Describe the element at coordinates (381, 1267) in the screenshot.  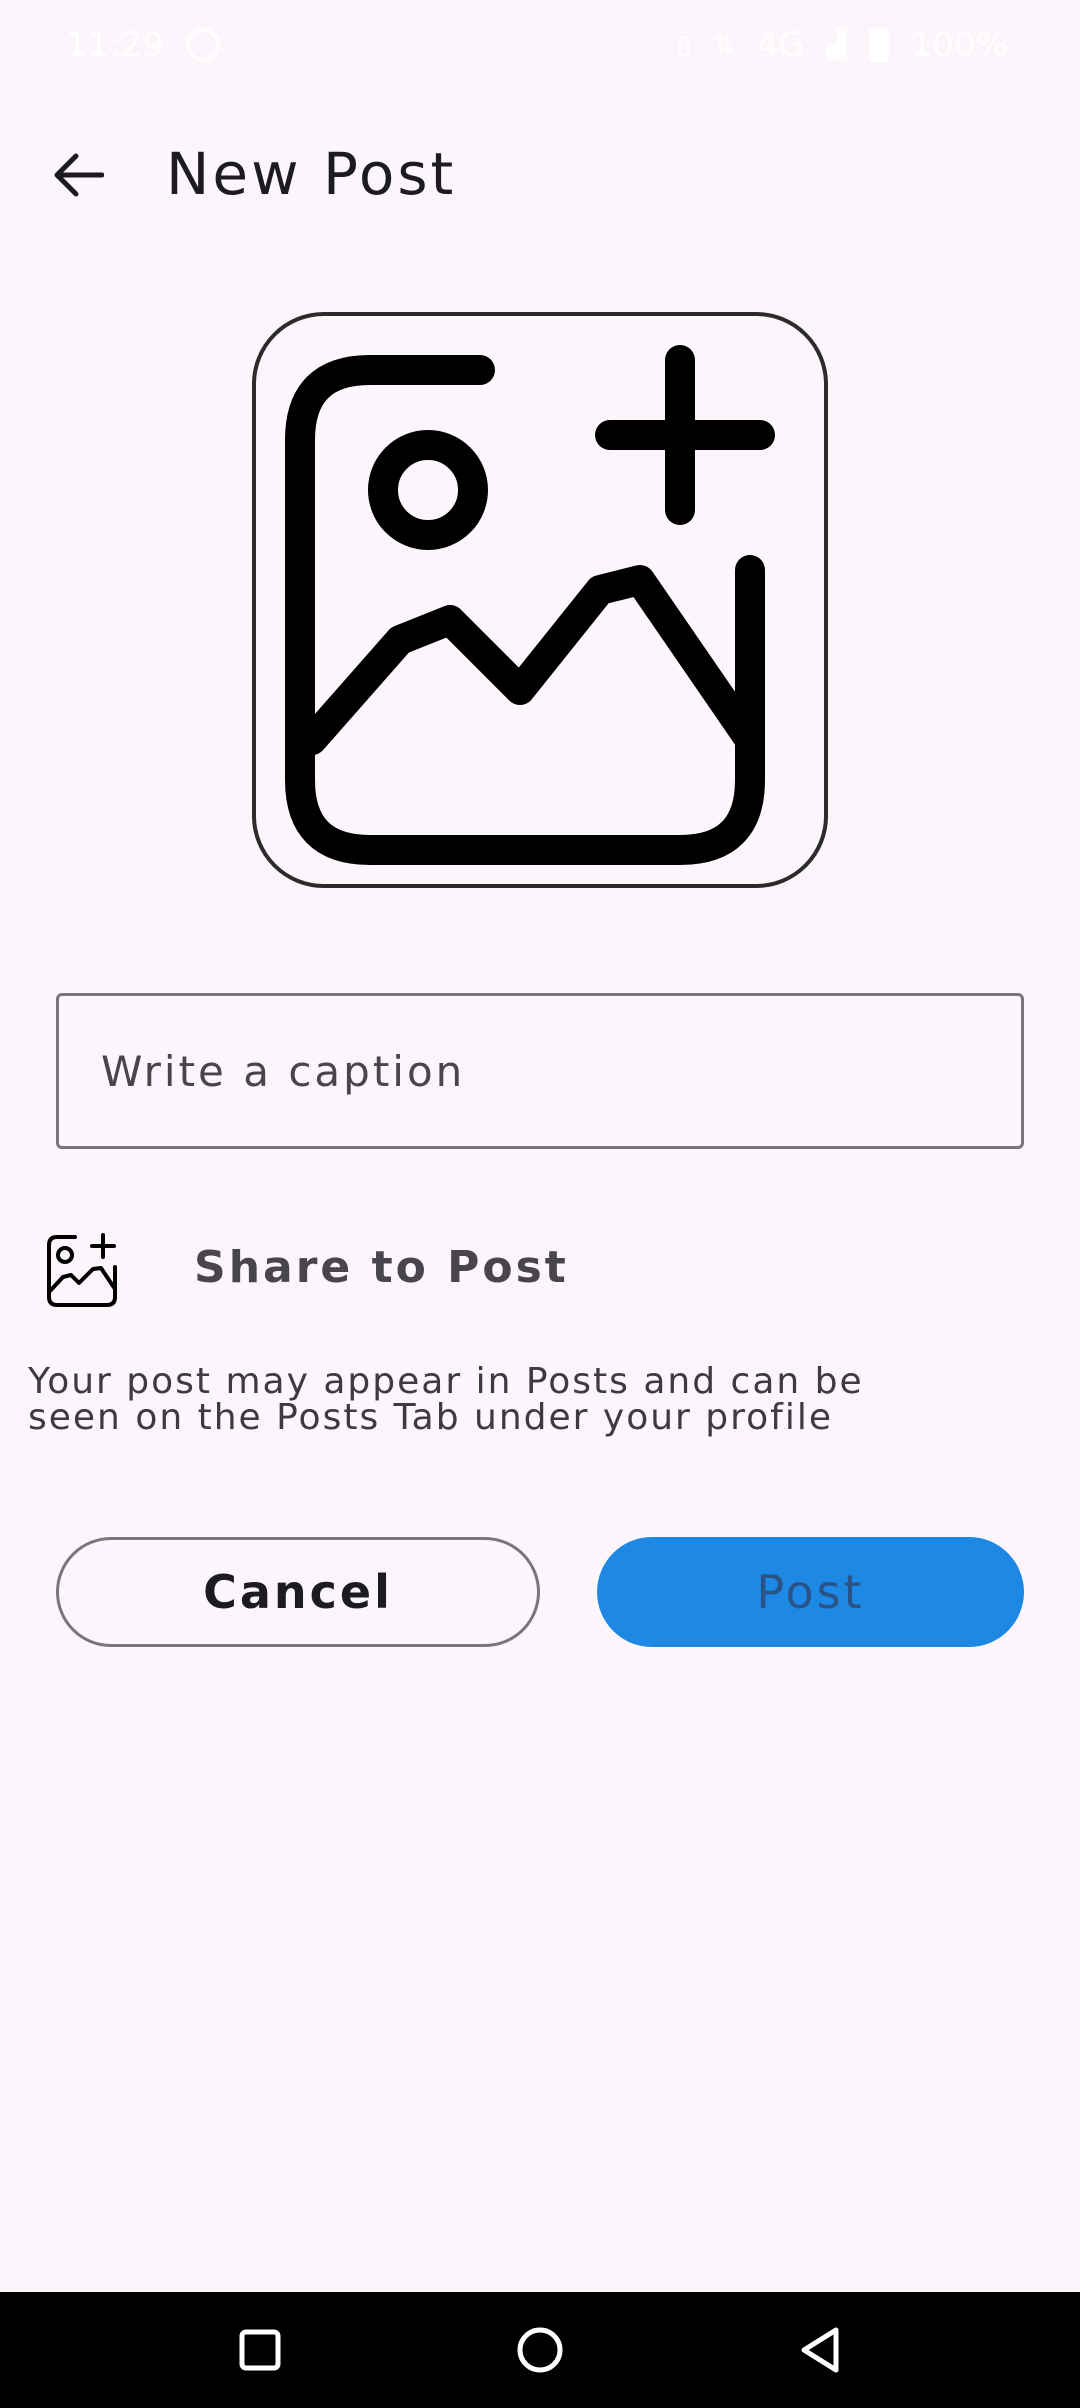
I see `share-to-post-label: Share to Post` at that location.